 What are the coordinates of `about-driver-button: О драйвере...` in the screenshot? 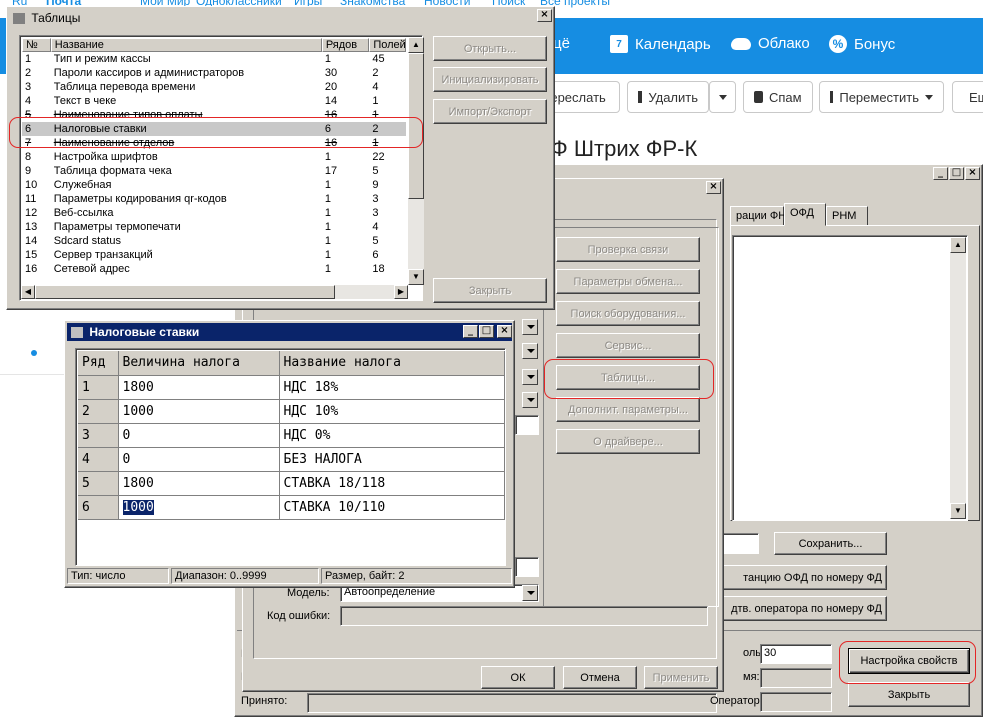 It's located at (628, 441).